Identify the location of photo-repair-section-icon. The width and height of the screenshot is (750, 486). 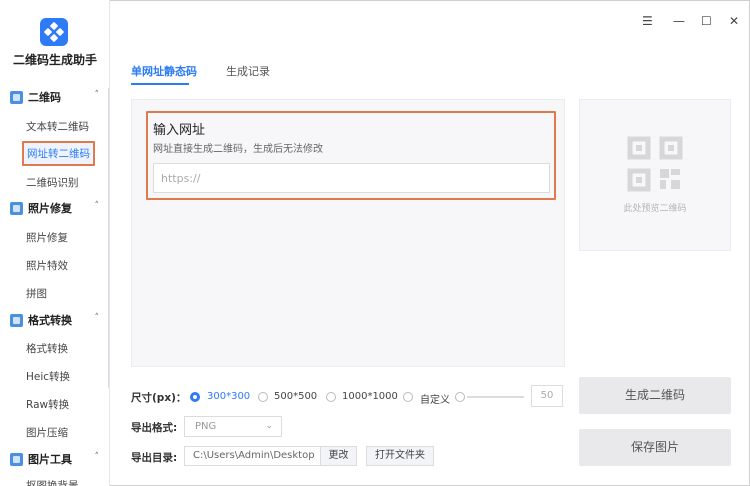
(16, 208).